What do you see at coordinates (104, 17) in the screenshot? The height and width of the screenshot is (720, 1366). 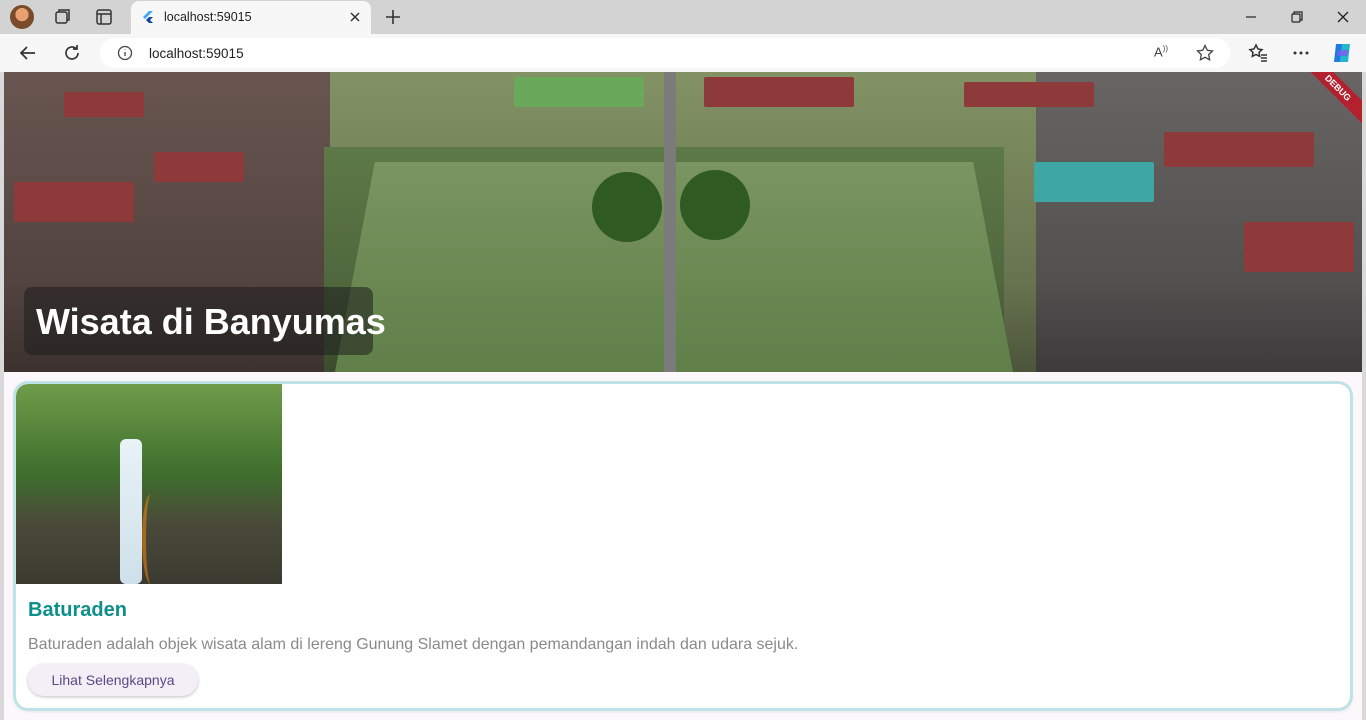 I see `tab-actions-icon` at bounding box center [104, 17].